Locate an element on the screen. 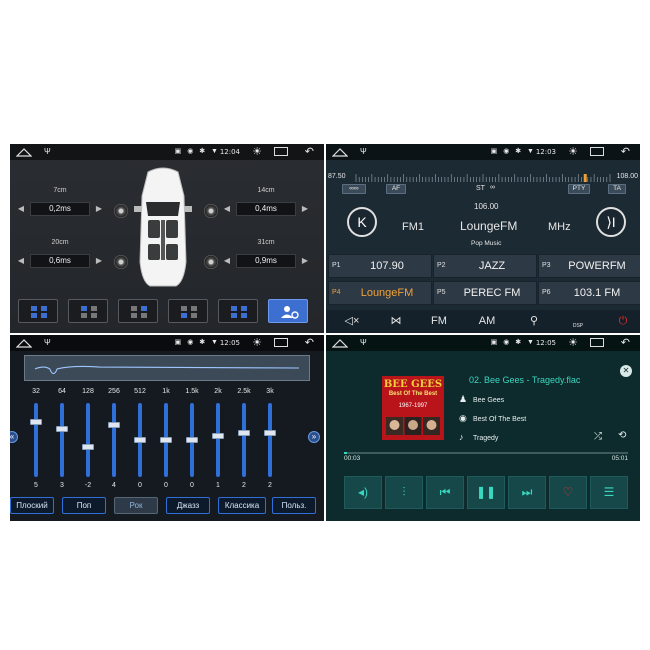  eq-preset-rock: Рок is located at coordinates (136, 505).